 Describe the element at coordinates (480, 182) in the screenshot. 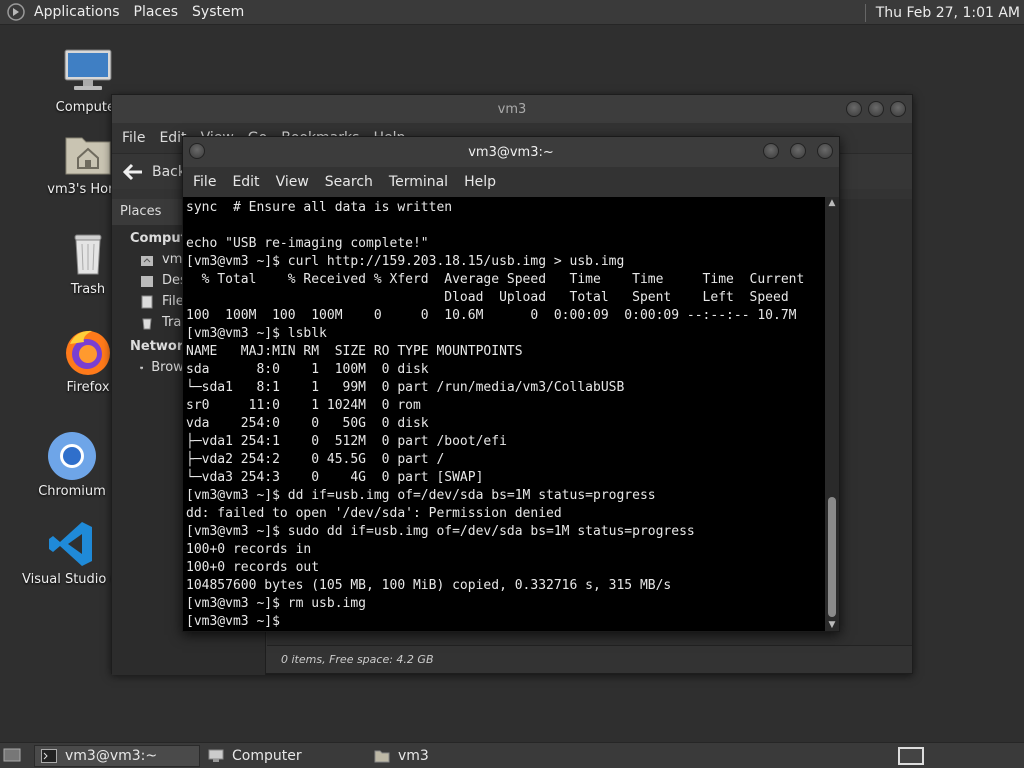

I see `menu-help: Help` at that location.